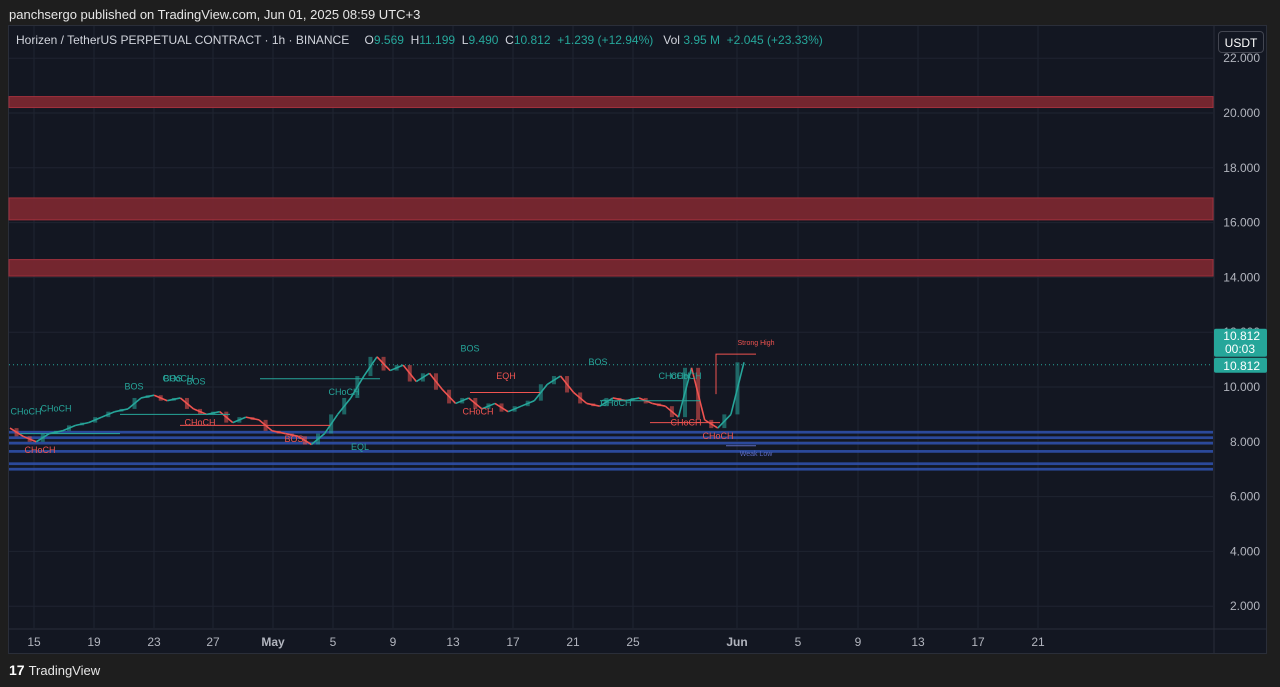  I want to click on volume-label: Vol, so click(671, 40).